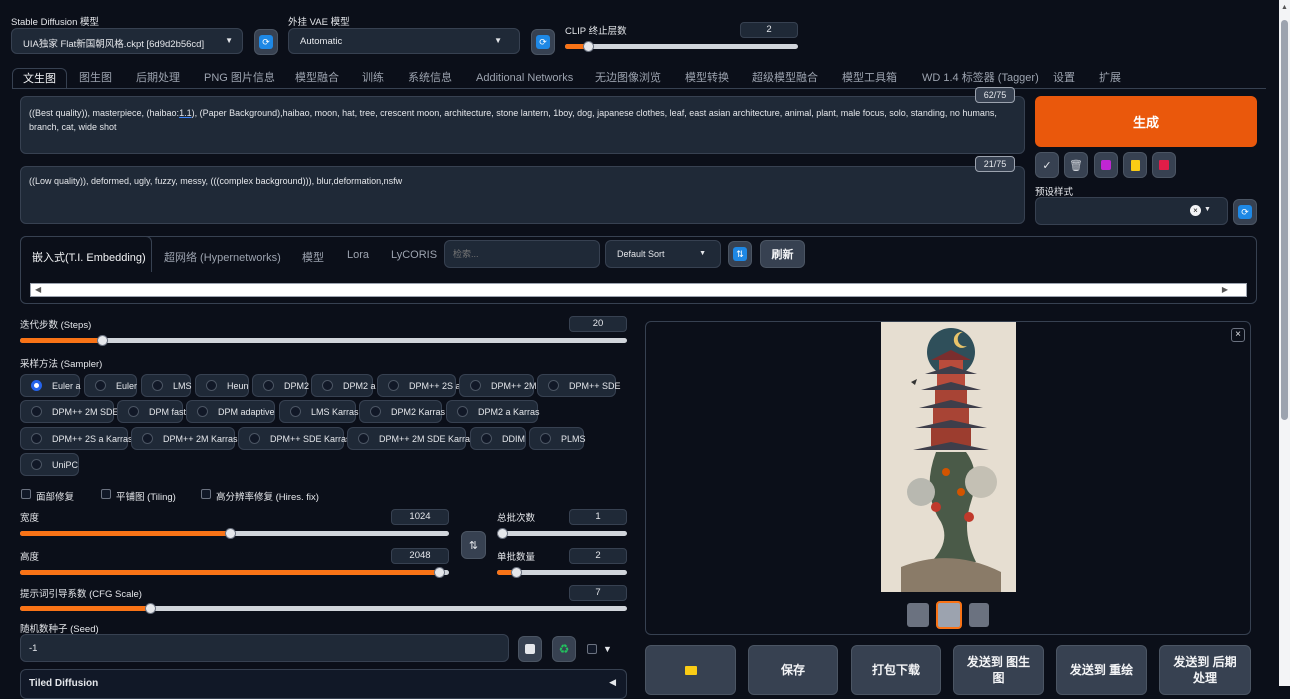 Image resolution: width=1290 pixels, height=699 pixels. I want to click on steps-slider, so click(323, 340).